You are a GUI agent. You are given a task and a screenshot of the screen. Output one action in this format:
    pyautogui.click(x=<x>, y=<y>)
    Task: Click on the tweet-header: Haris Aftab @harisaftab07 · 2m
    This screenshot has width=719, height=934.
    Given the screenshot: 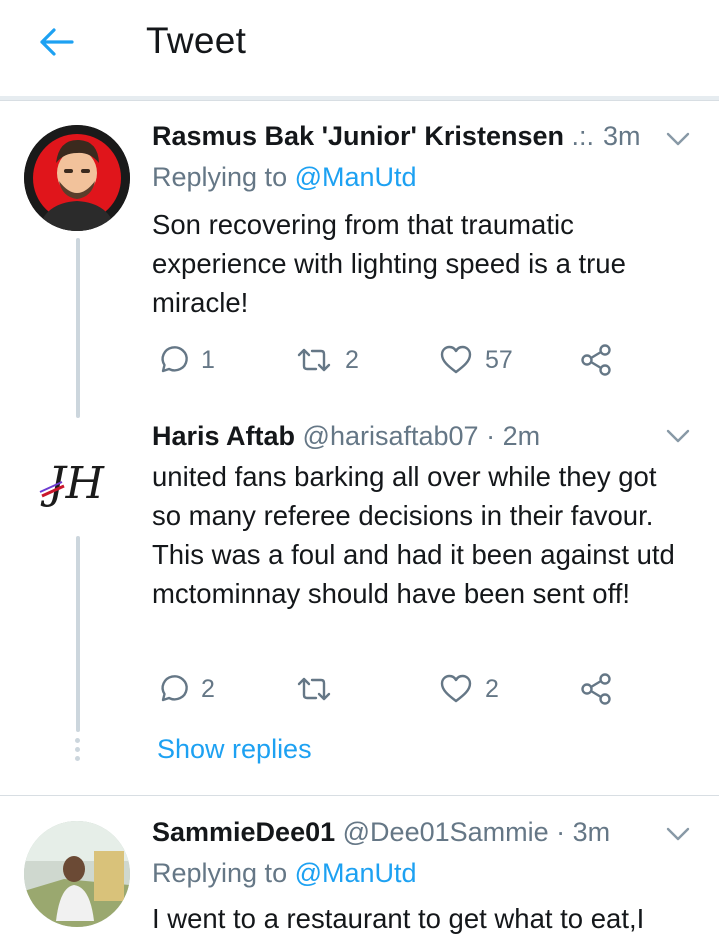 What is the action you would take?
    pyautogui.click(x=346, y=436)
    